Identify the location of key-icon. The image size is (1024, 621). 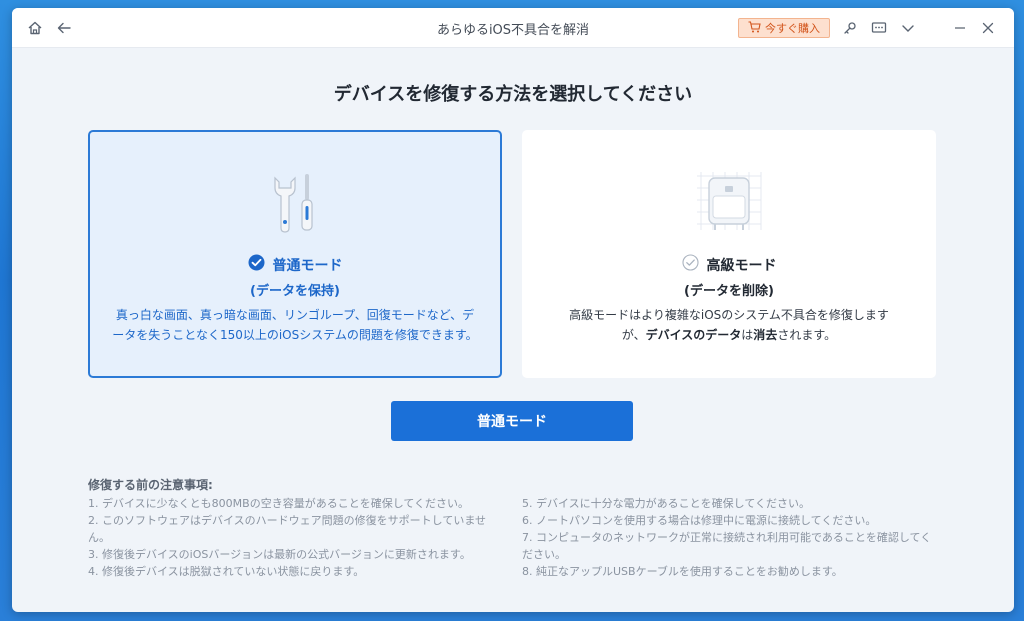
(850, 28).